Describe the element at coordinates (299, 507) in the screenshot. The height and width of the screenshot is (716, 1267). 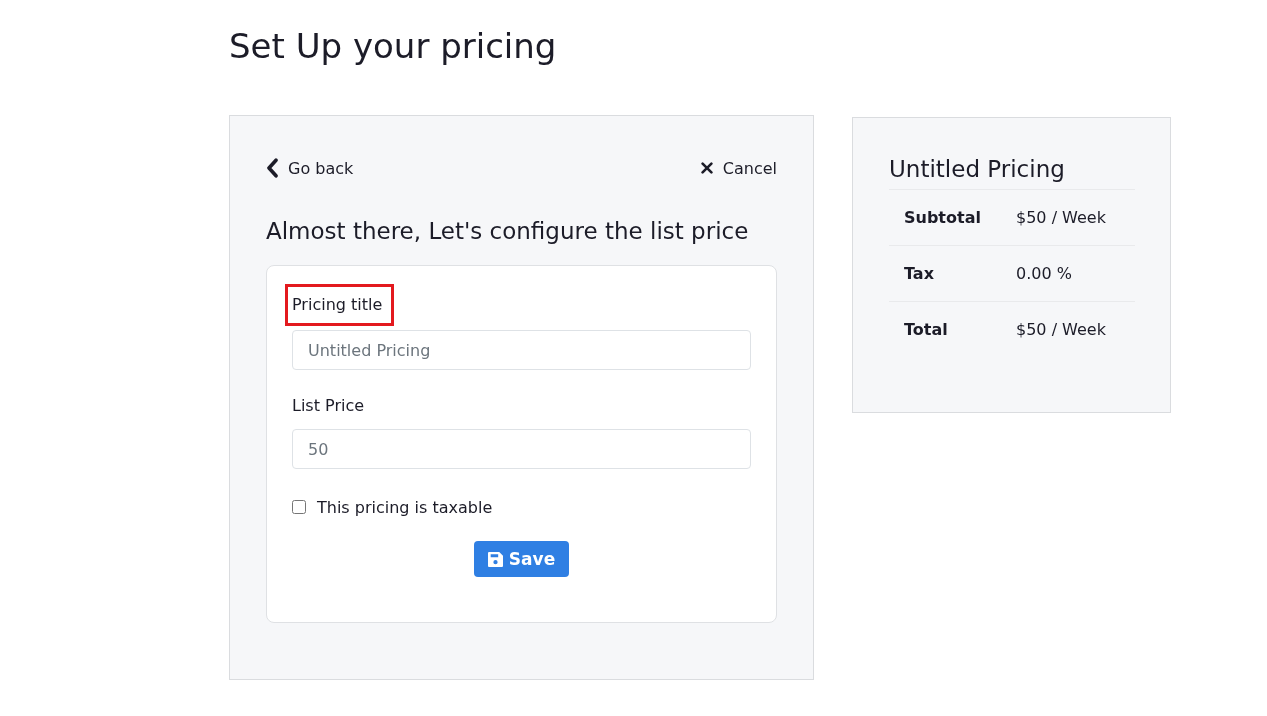
I see `taxable-checkbox` at that location.